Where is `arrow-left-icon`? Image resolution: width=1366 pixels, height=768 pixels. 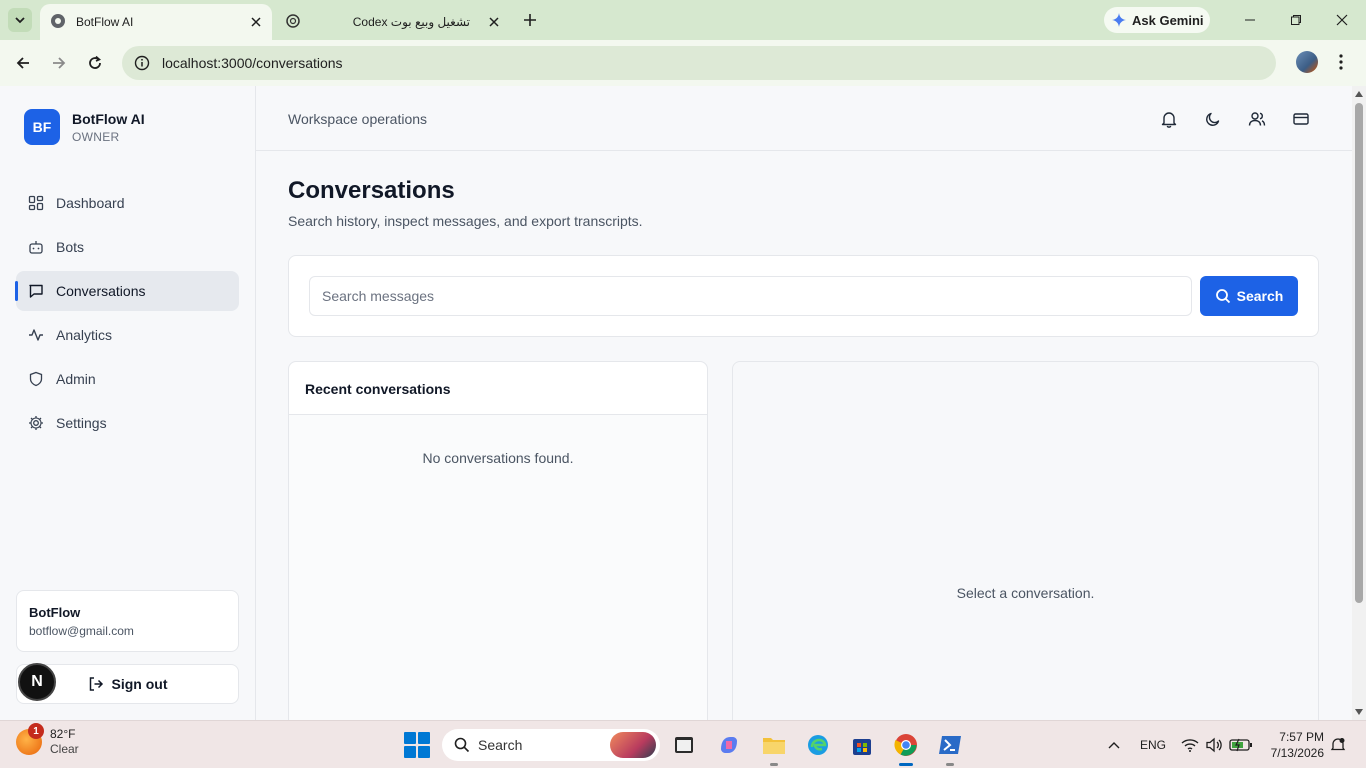
arrow-left-icon is located at coordinates (22, 63).